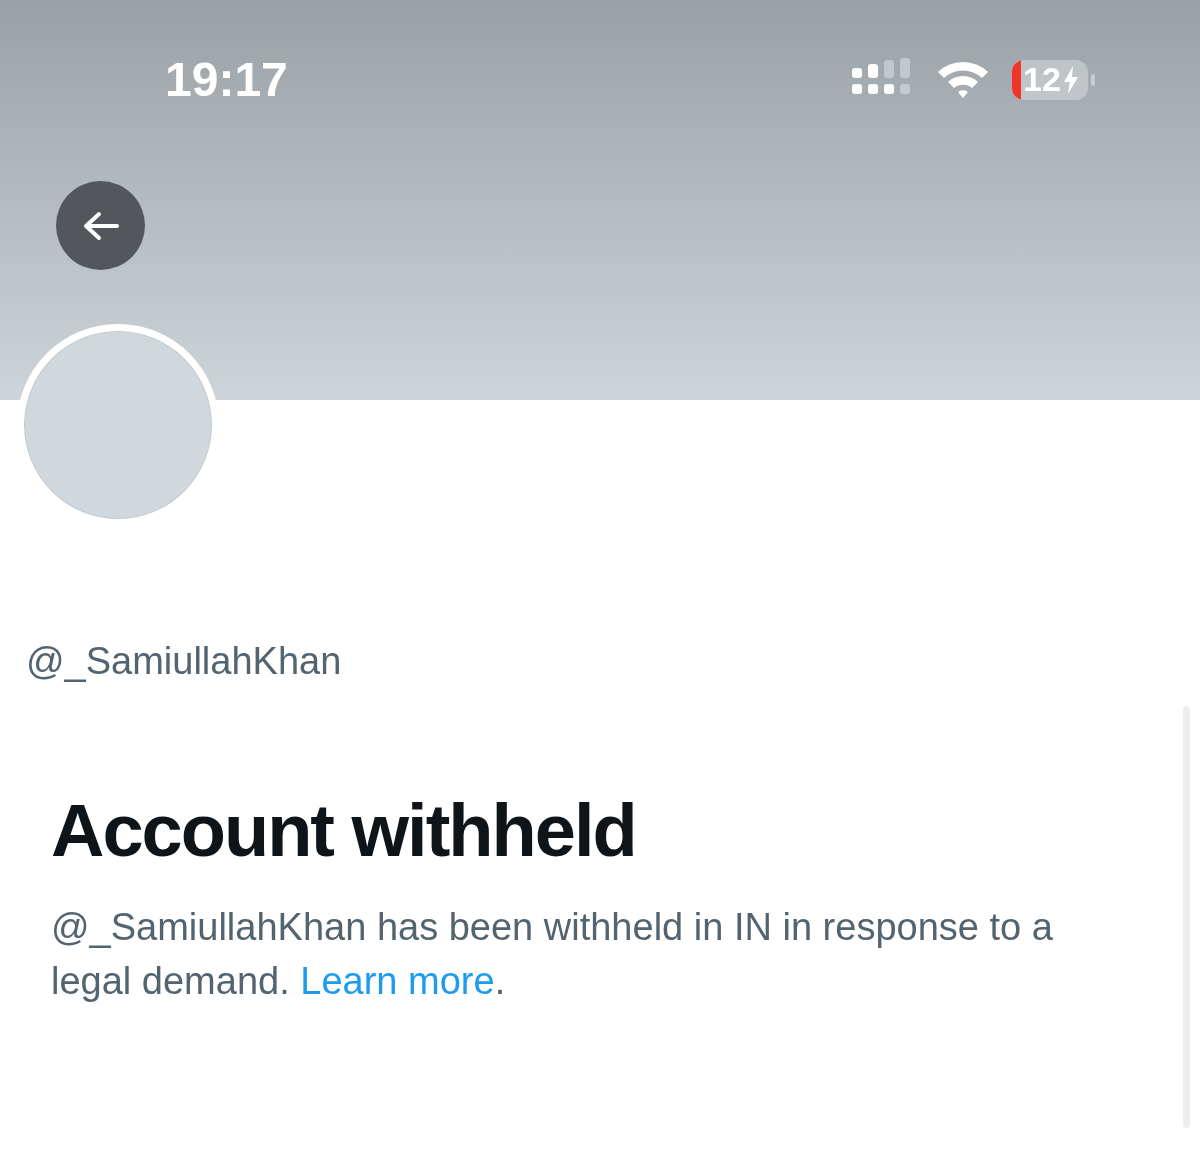 This screenshot has width=1200, height=1174. What do you see at coordinates (1070, 79) in the screenshot?
I see `bolt-icon` at bounding box center [1070, 79].